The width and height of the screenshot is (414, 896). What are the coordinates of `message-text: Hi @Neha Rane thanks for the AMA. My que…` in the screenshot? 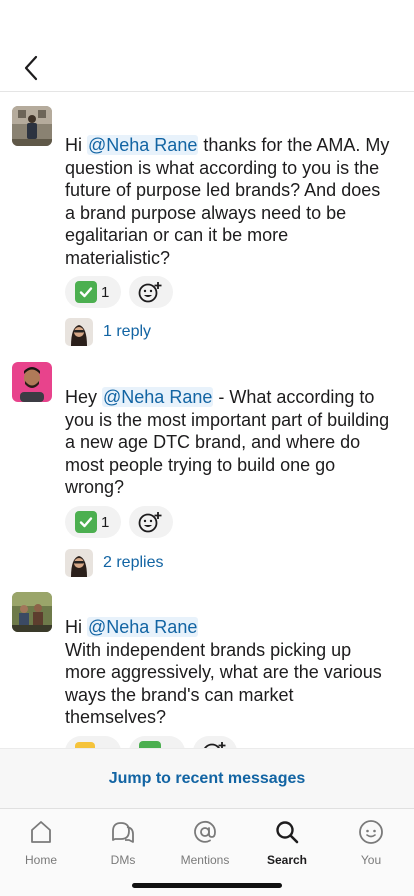 It's located at (227, 201).